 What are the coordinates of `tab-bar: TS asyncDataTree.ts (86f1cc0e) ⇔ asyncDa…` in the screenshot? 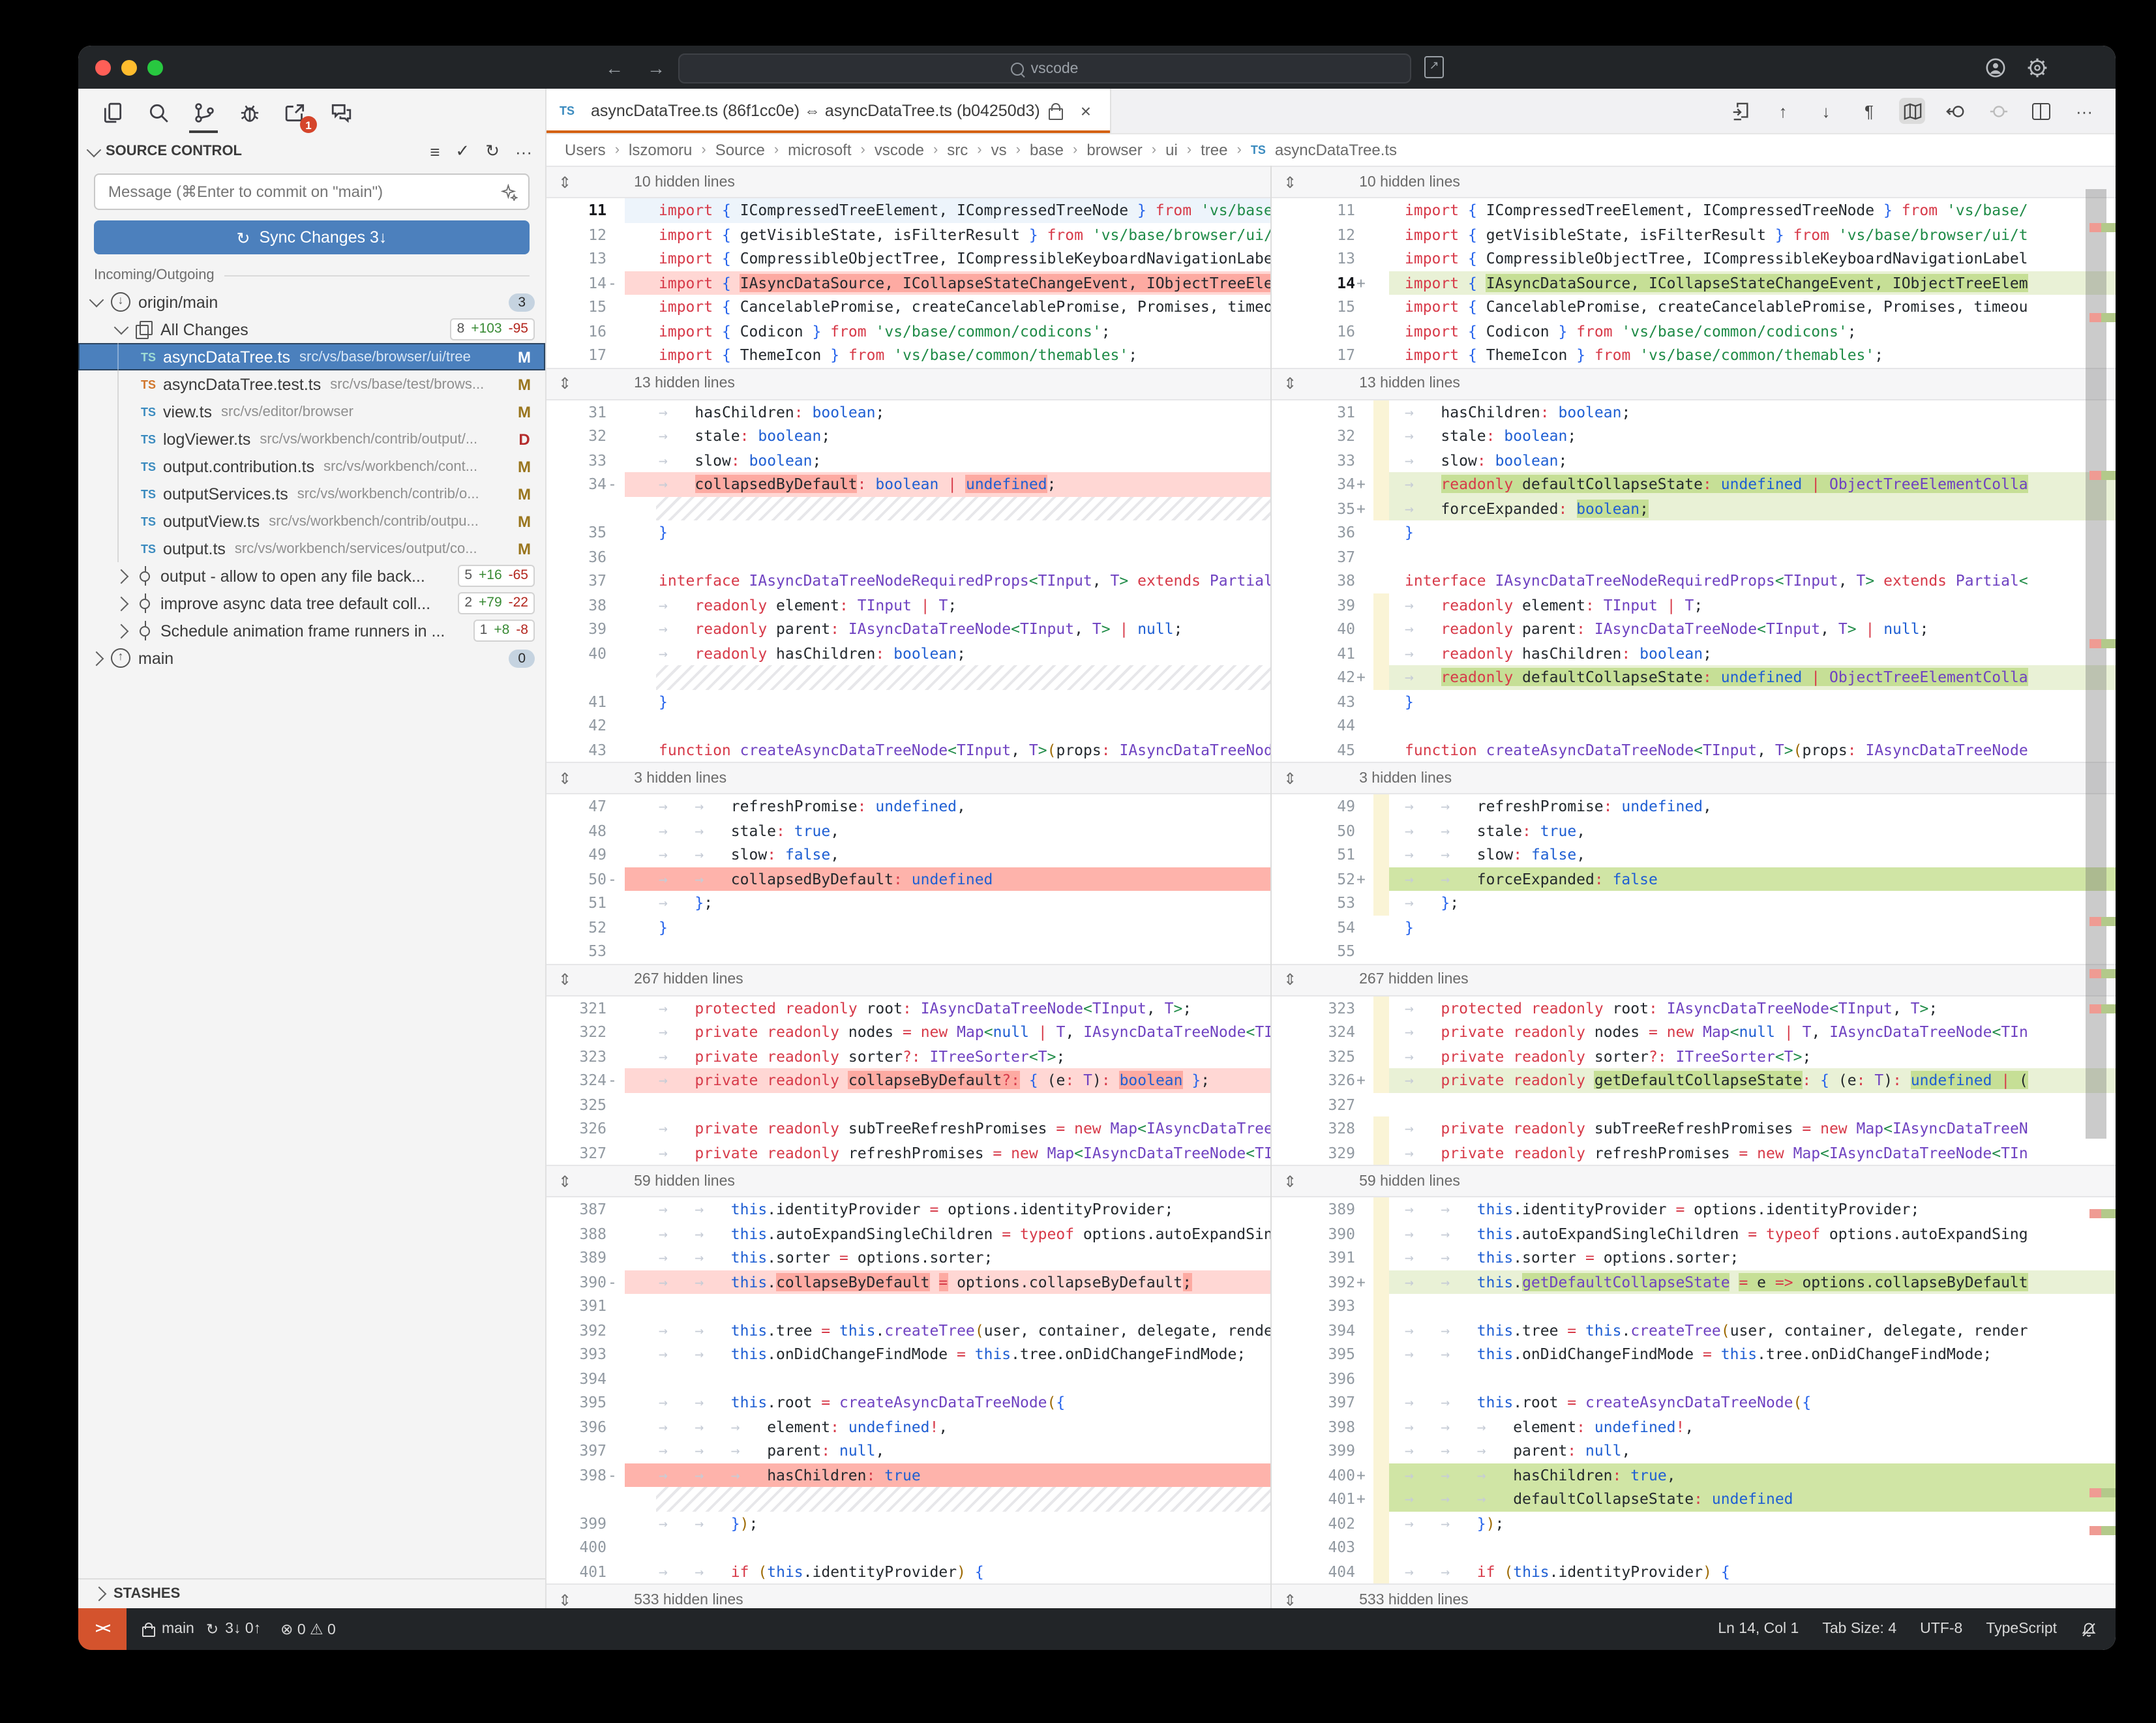 It's located at (1331, 112).